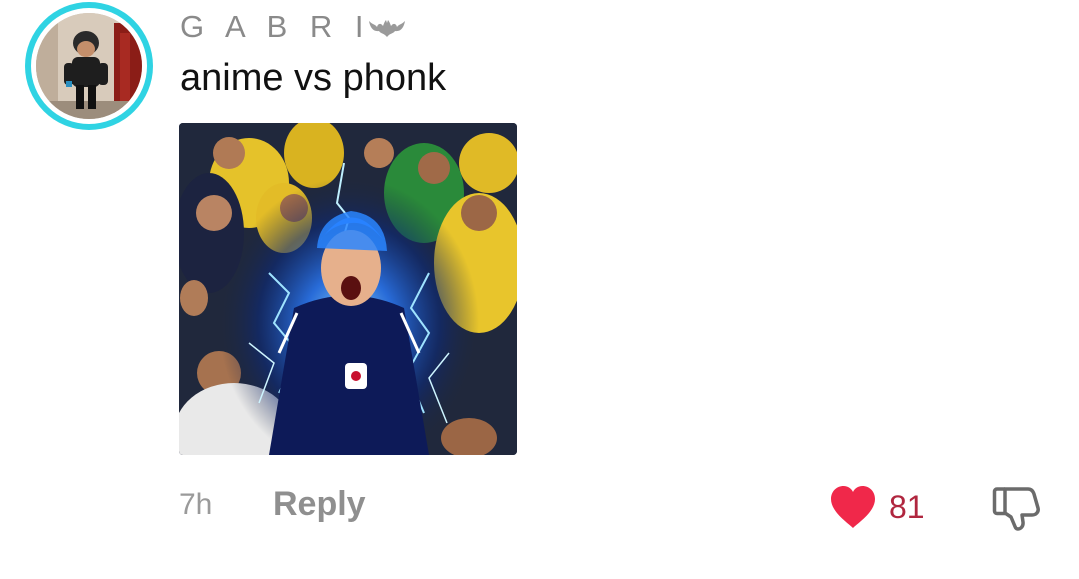 This screenshot has height=579, width=1079. I want to click on reply-button: Reply, so click(319, 504).